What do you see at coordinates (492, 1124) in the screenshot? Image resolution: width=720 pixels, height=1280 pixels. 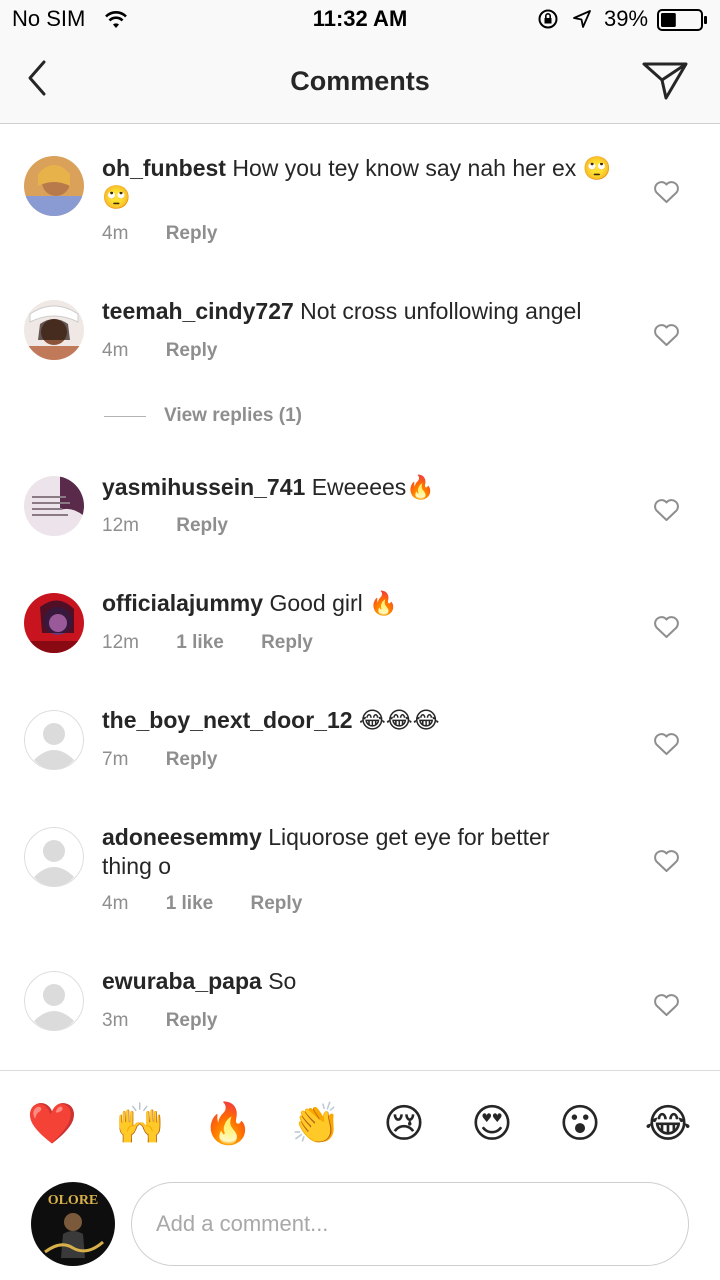 I see `emoji-heart-eyes-button: 😍` at bounding box center [492, 1124].